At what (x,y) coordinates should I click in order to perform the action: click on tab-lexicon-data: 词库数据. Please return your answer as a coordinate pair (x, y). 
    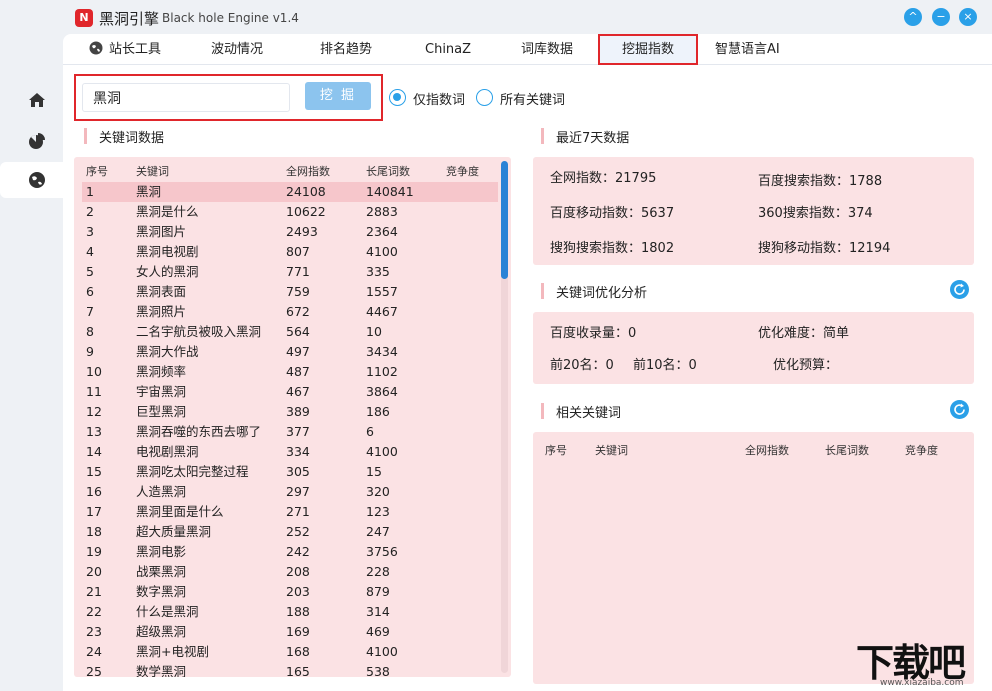
    Looking at the image, I should click on (547, 50).